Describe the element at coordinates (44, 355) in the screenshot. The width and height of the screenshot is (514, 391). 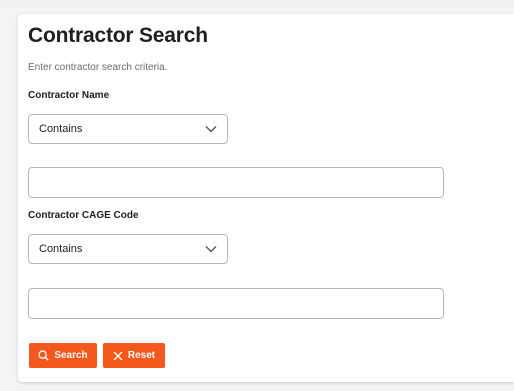
I see `search-icon` at that location.